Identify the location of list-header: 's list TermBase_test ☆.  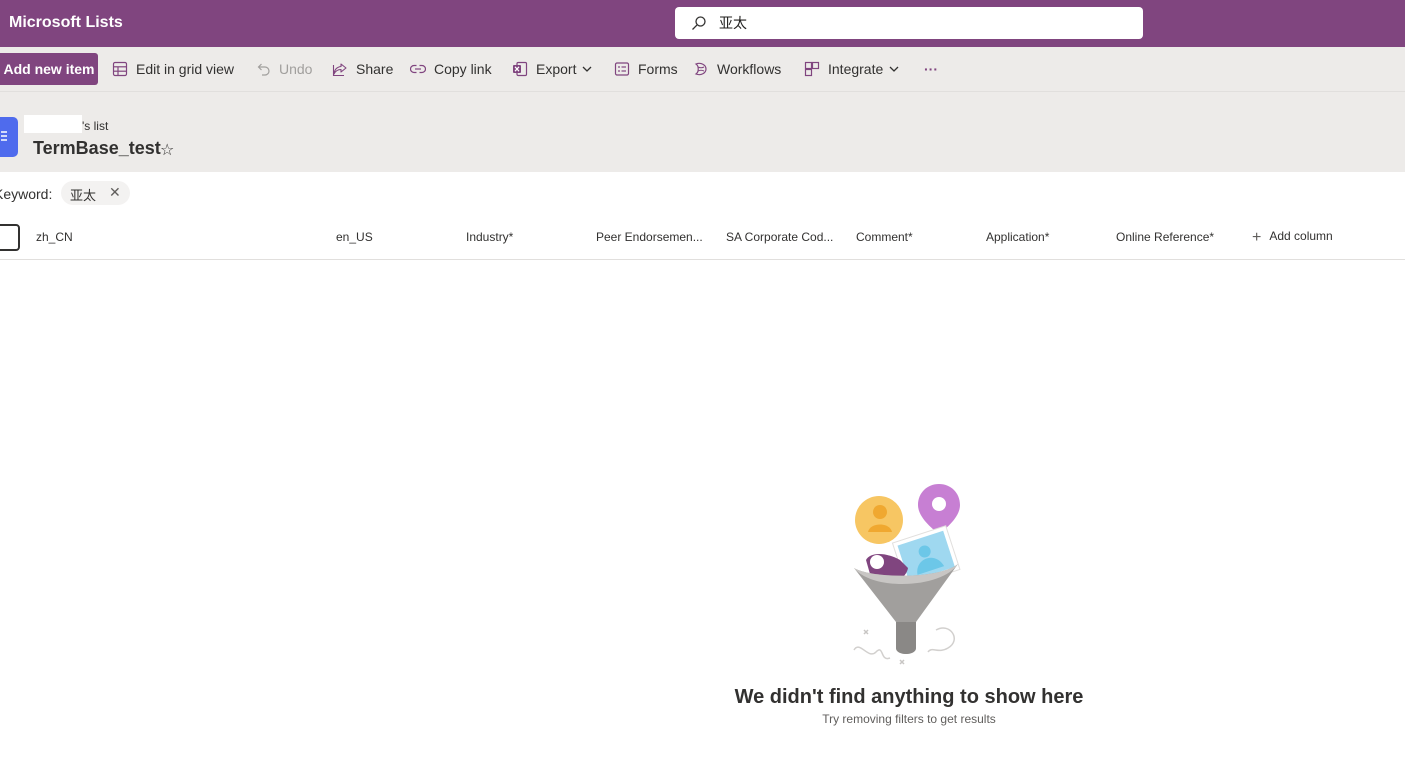
(702, 132).